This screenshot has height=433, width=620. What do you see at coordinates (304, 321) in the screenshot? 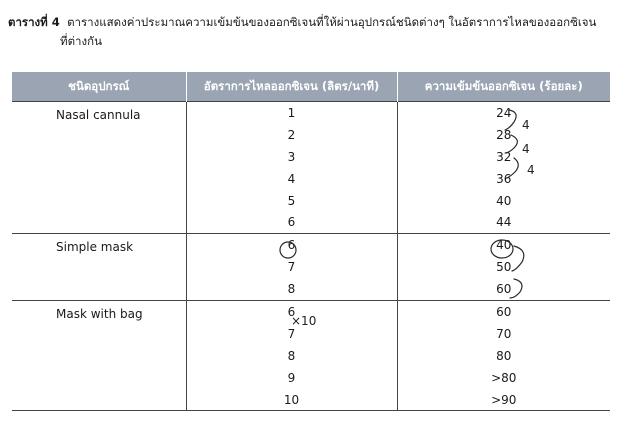
I see `handwritten-multiplier-note: ×10` at bounding box center [304, 321].